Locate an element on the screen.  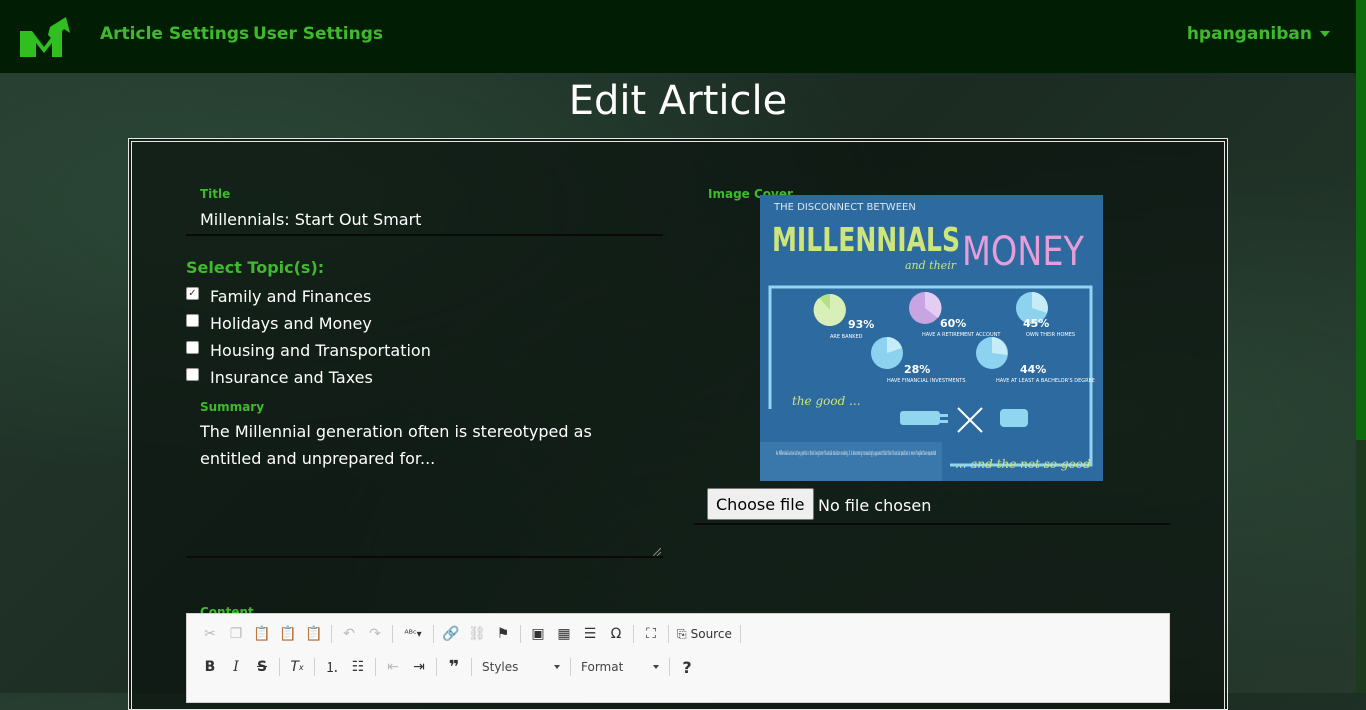
paste-word-icon: 📋 is located at coordinates (314, 634).